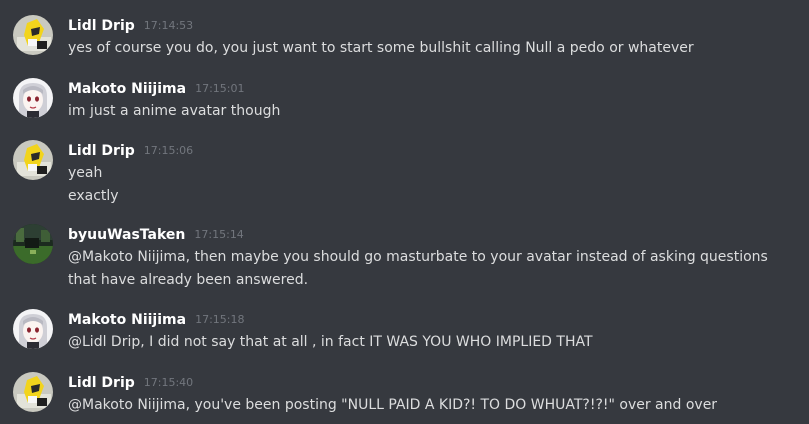 This screenshot has width=809, height=424. I want to click on timestamp: 17:15:40, so click(168, 382).